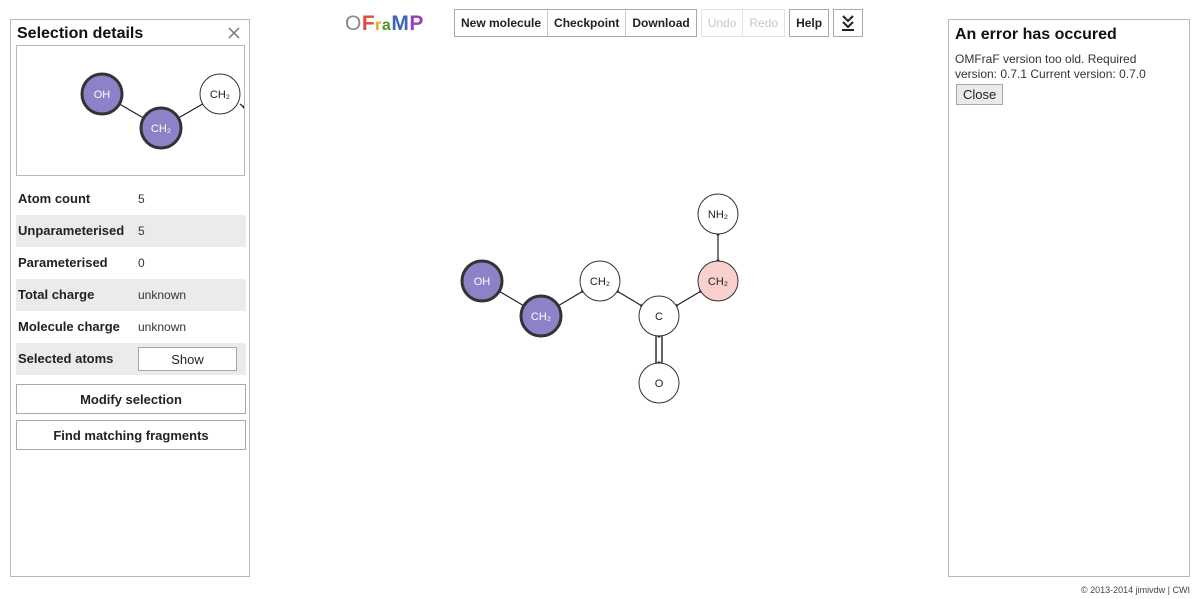  I want to click on checkpoint-button: Checkpoint, so click(586, 23).